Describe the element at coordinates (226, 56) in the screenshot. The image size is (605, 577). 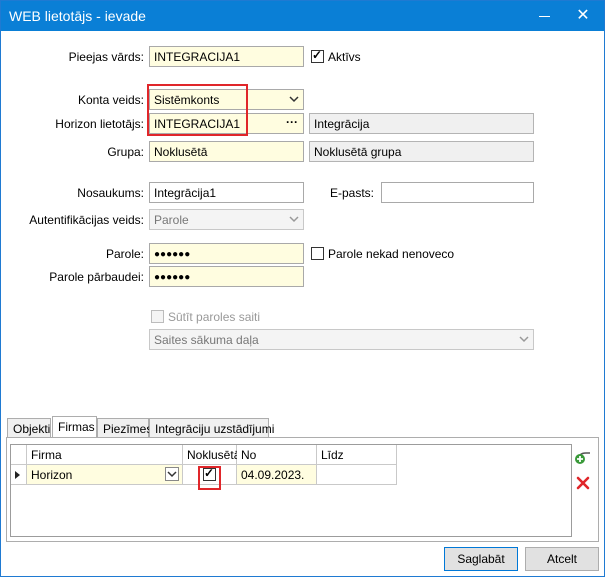
I see `login-input: INTEGRACIJA1` at that location.